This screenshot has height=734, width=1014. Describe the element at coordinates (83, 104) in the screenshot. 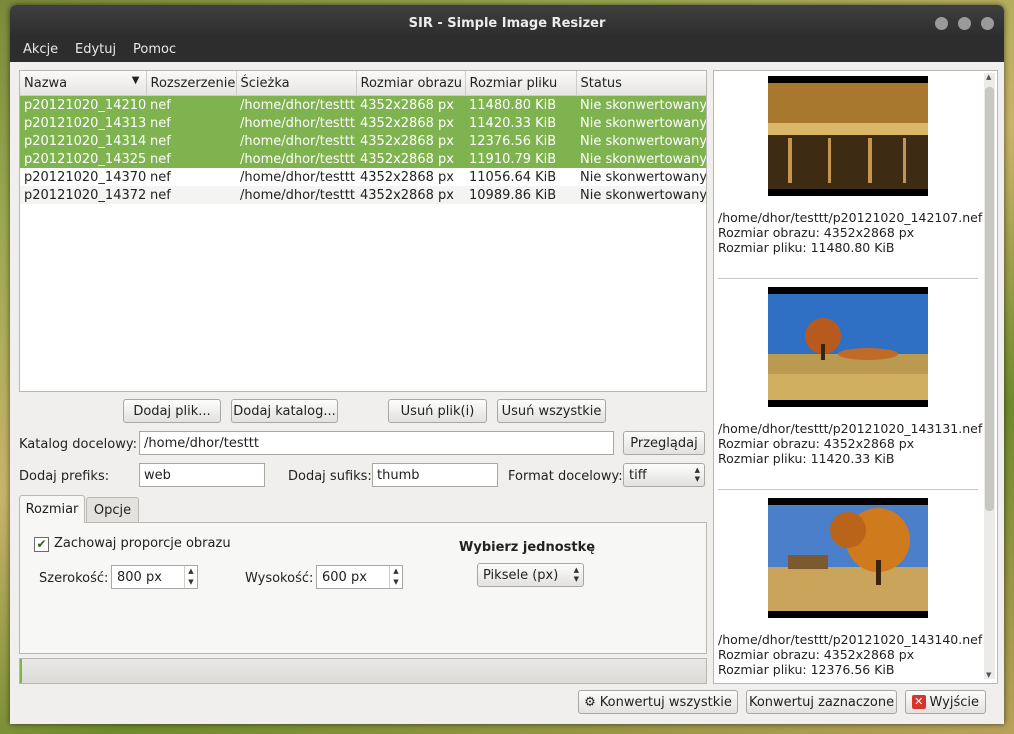

I see `cell-name: p20121020_142107` at that location.